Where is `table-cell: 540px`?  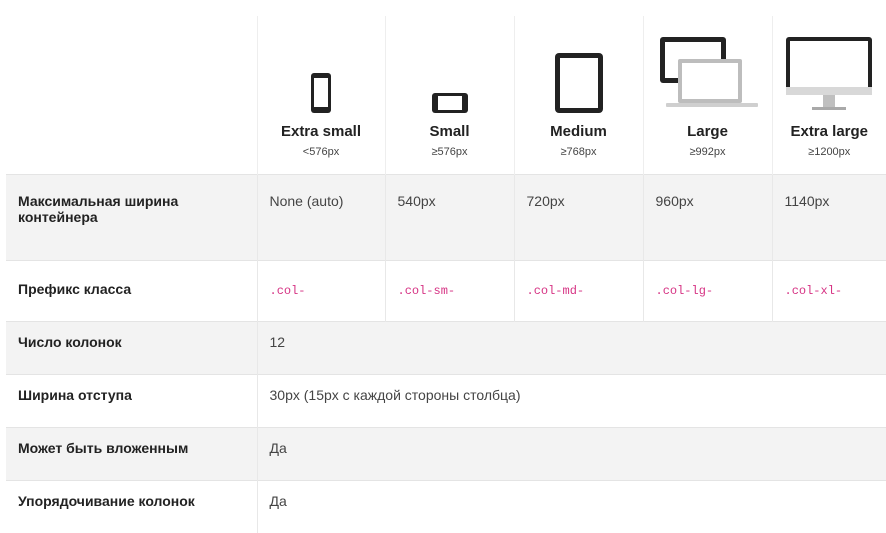
table-cell: 540px is located at coordinates (449, 218).